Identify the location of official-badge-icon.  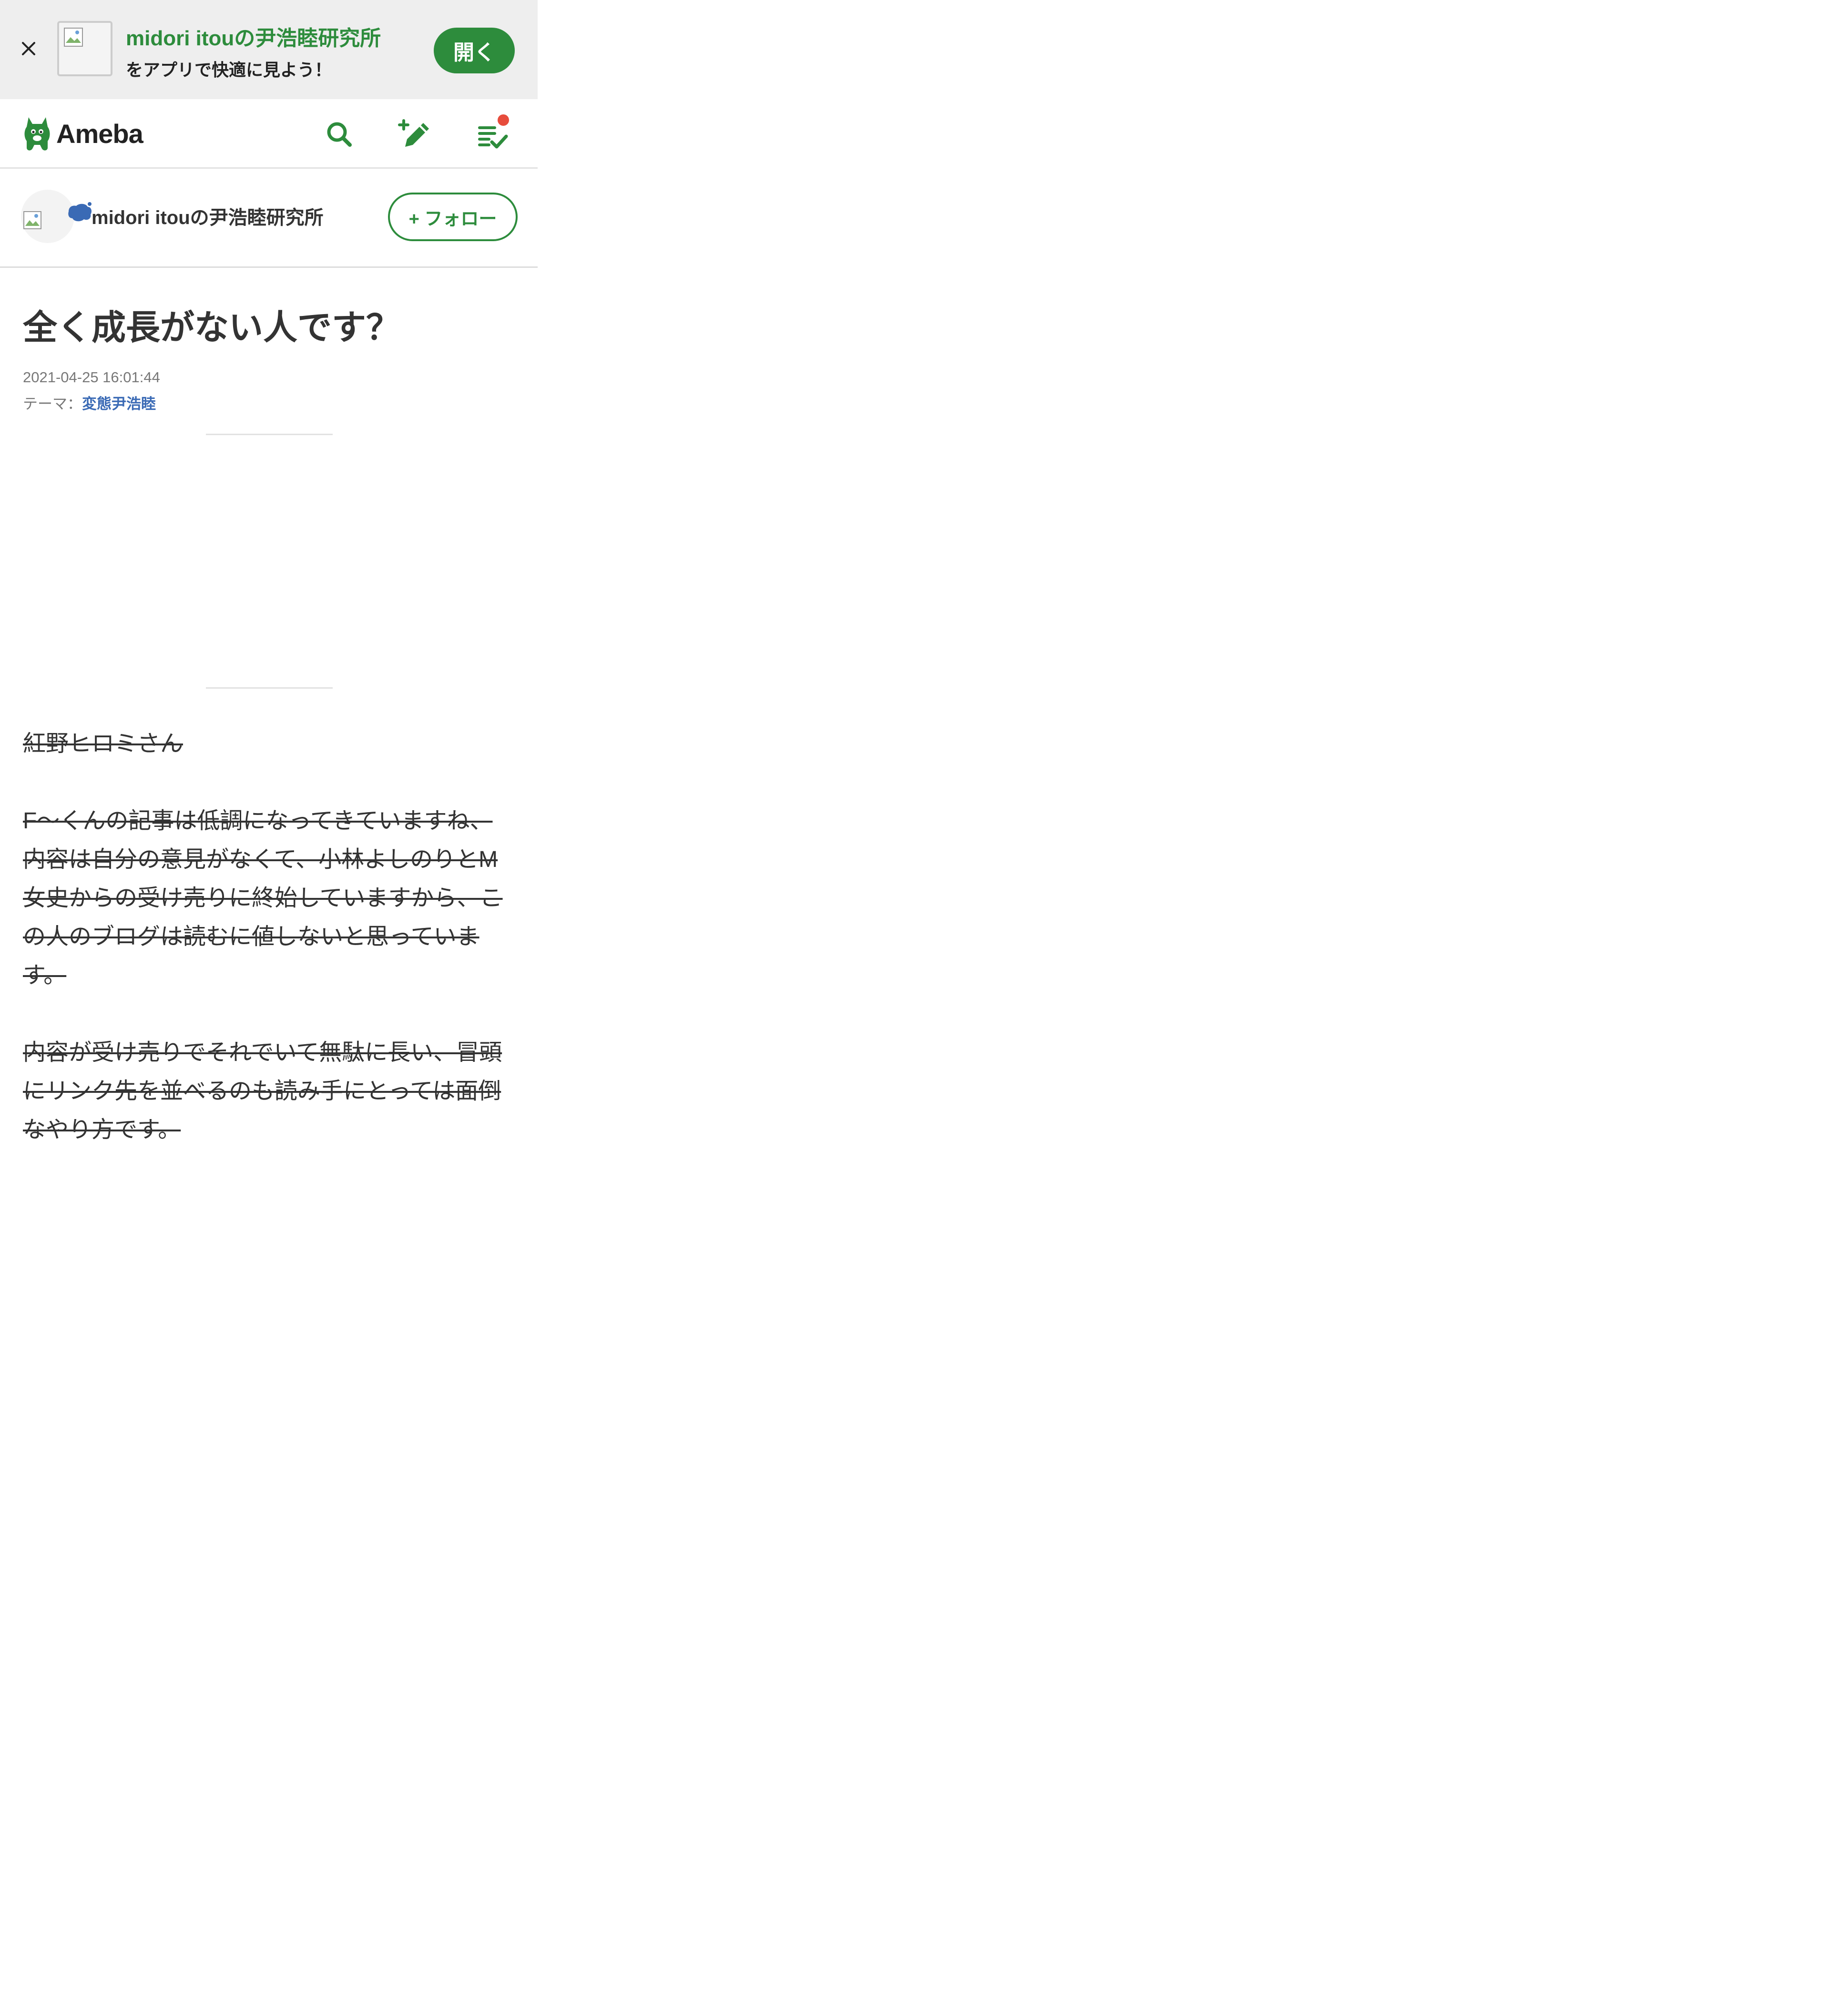
(80, 212).